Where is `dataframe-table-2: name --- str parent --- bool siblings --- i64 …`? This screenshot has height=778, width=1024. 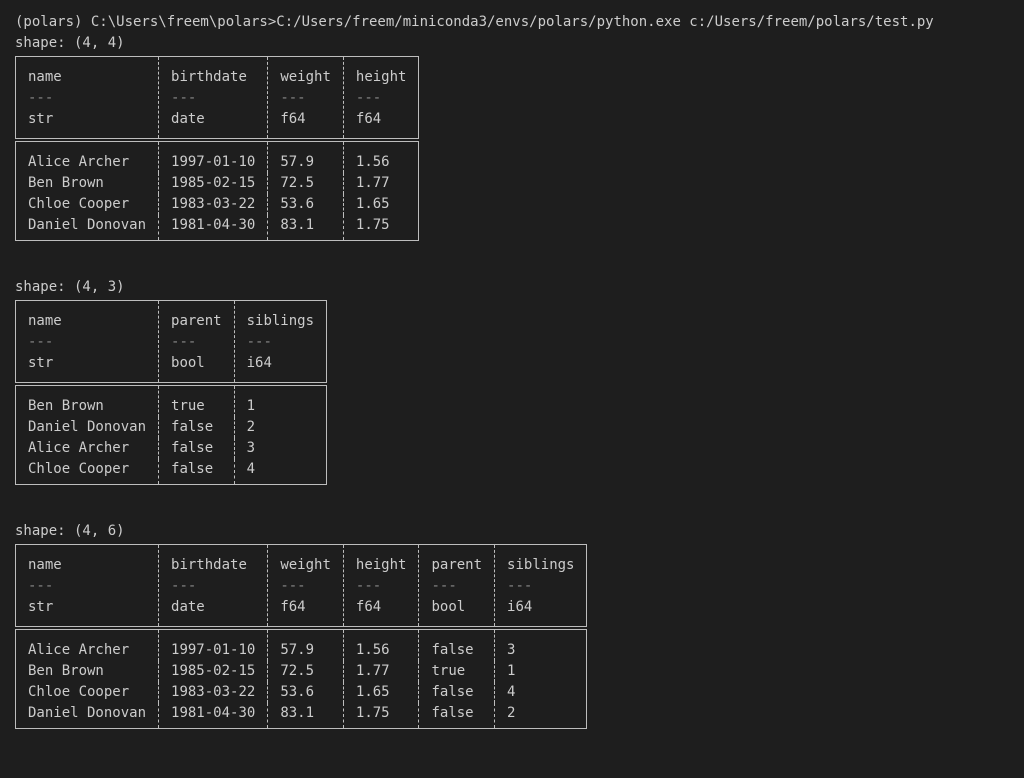
dataframe-table-2: name --- str parent --- bool siblings --- i64 … is located at coordinates (171, 392).